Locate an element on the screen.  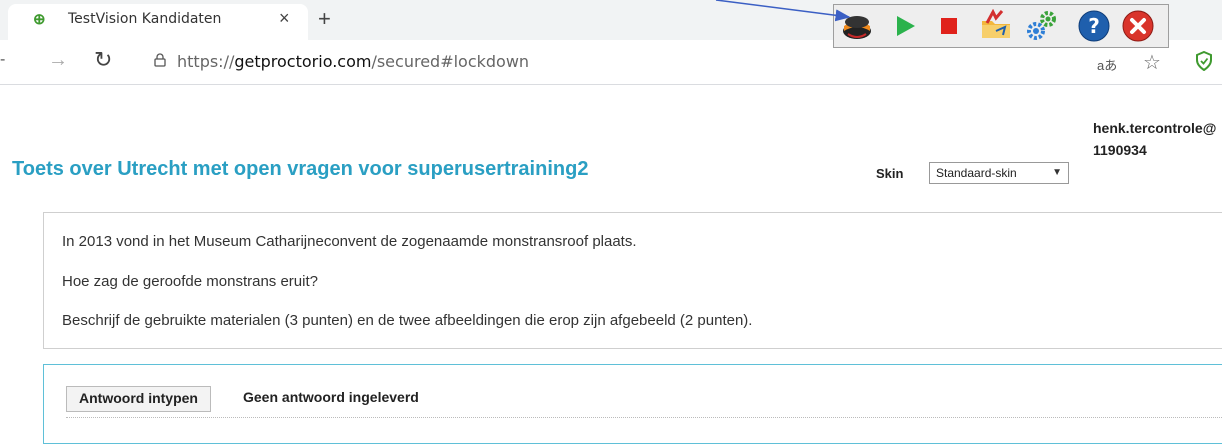
reload-icon: ↻ is located at coordinates (103, 60).